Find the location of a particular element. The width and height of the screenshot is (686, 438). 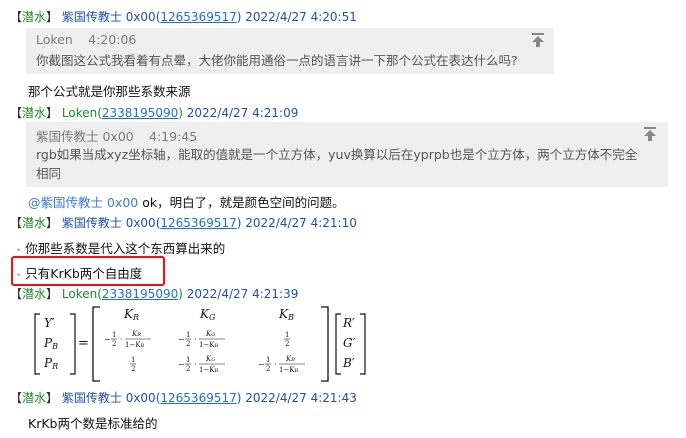

quote-time: 4:20:06 is located at coordinates (112, 39).